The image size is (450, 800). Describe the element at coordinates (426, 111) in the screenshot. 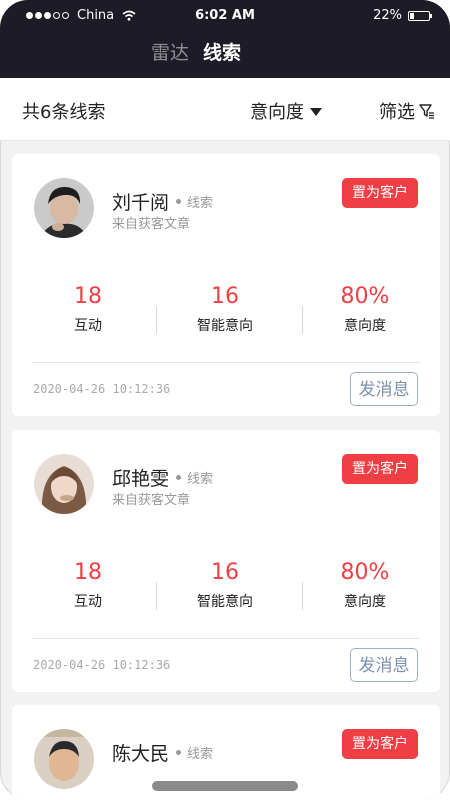

I see `filter-funnel-icon` at that location.